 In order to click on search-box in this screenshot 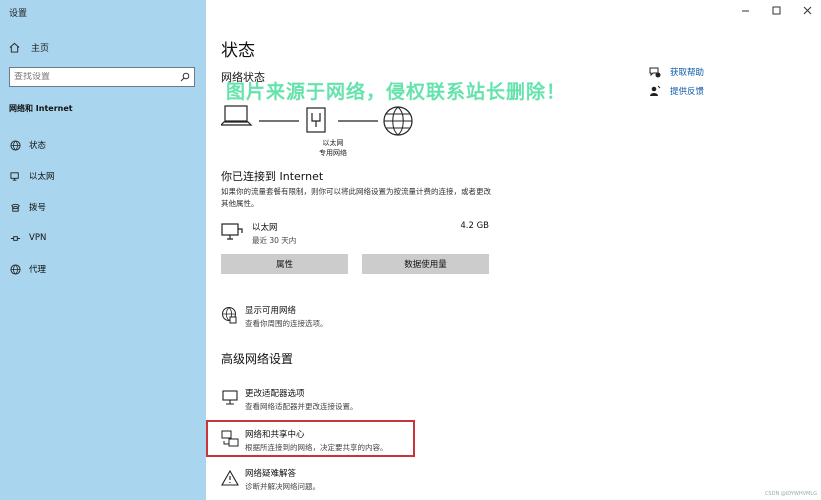, I will do `click(102, 77)`.